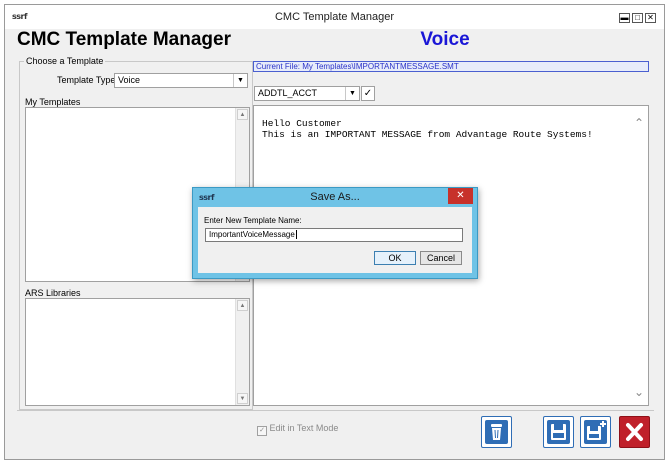  I want to click on close-window-button: ✕, so click(650, 18).